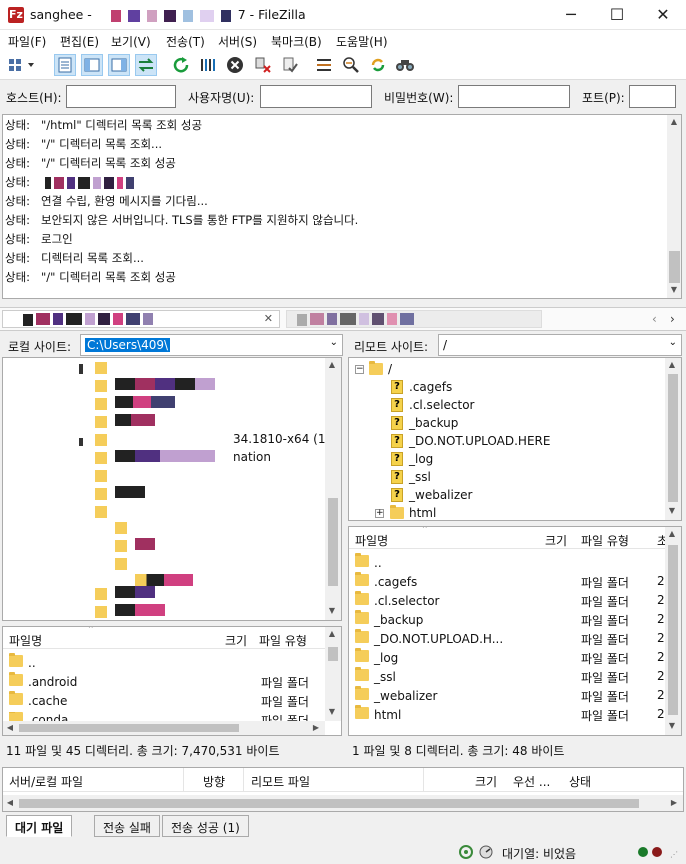 This screenshot has width=686, height=864. Describe the element at coordinates (486, 853) in the screenshot. I see `speed-limit-icon` at that location.